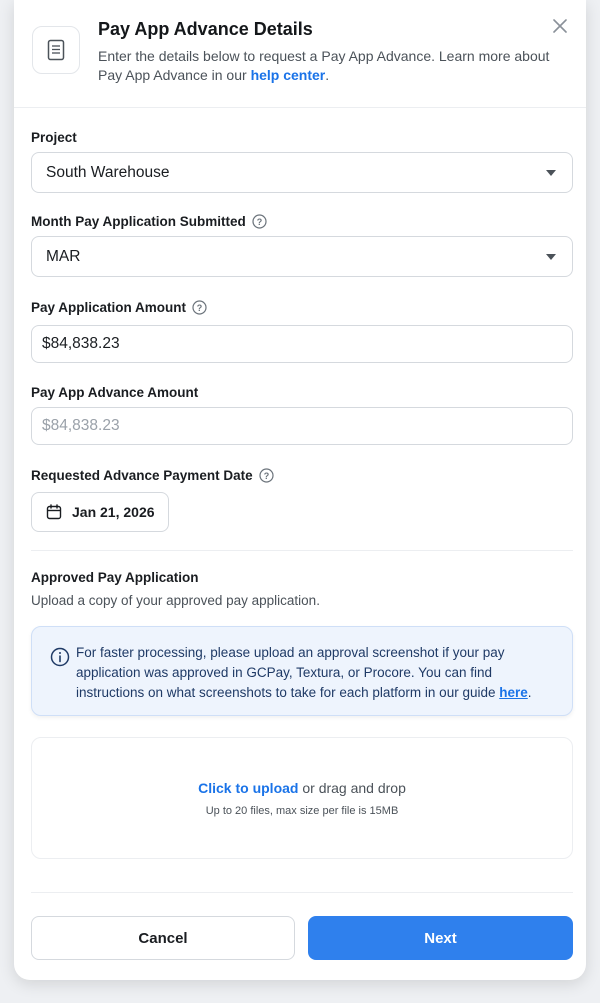 This screenshot has height=1003, width=600. Describe the element at coordinates (327, 75) in the screenshot. I see `subtitle-end: .` at that location.